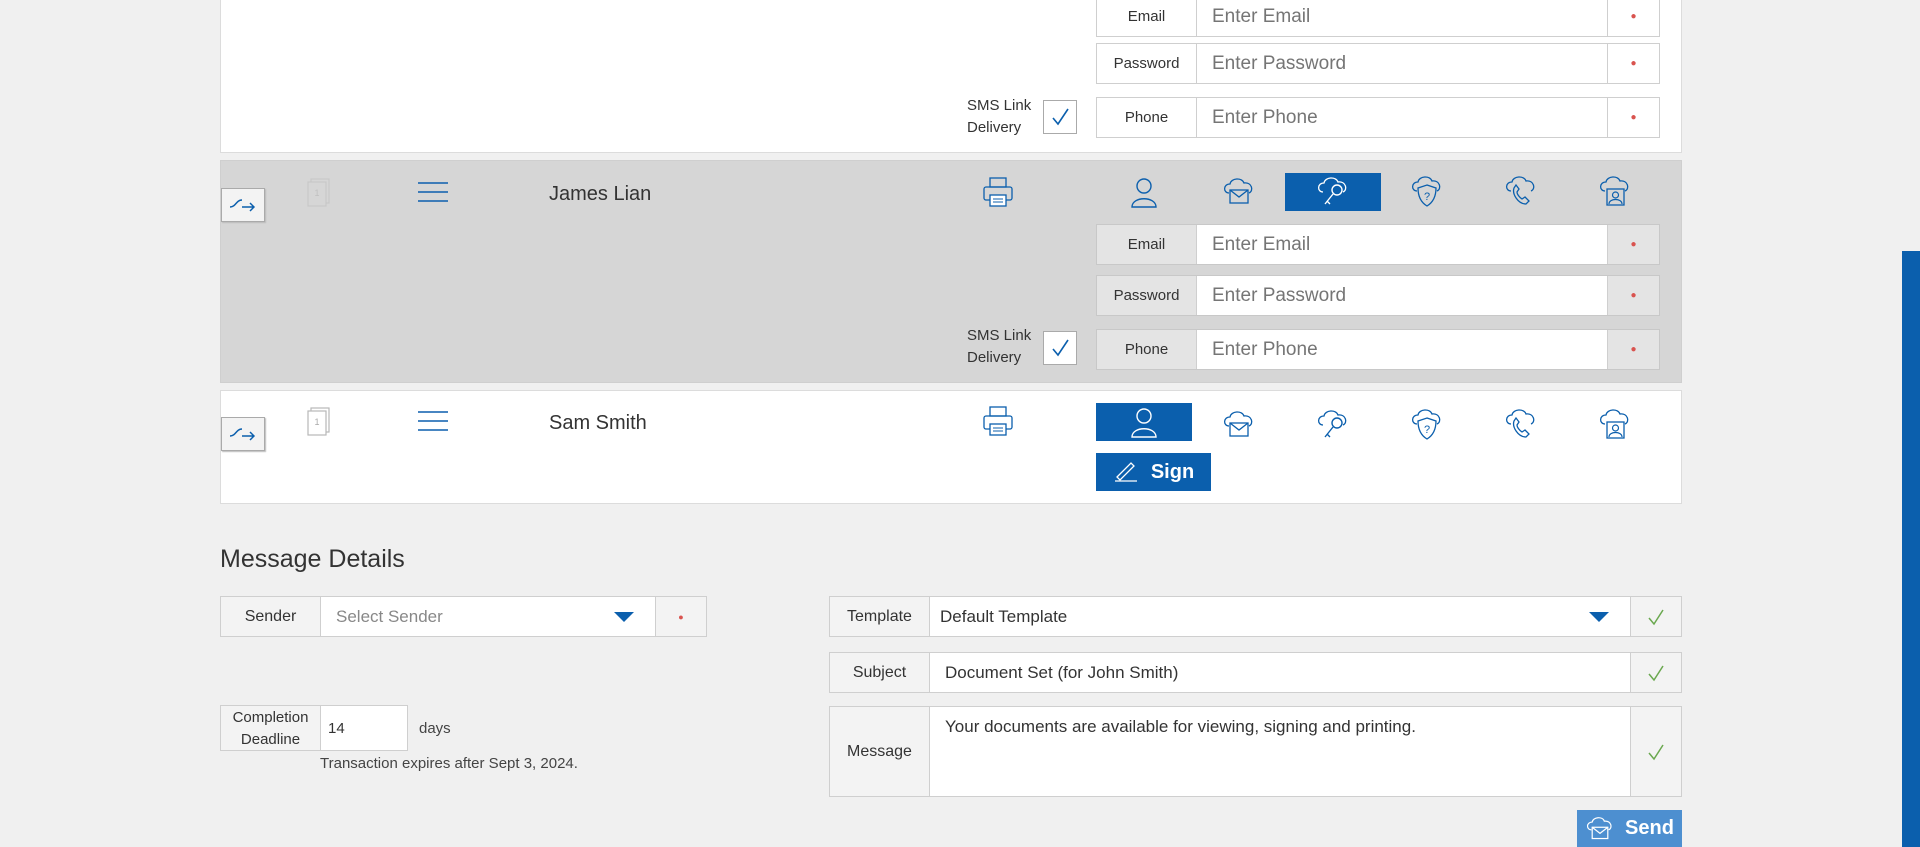 The image size is (1920, 847). Describe the element at coordinates (1911, 549) in the screenshot. I see `scrollbar-thumb` at that location.